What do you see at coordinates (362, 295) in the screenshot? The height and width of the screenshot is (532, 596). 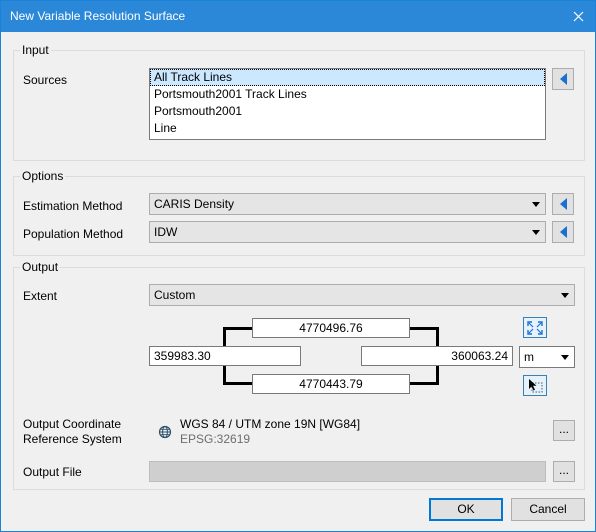 I see `extent-select: Custom` at bounding box center [362, 295].